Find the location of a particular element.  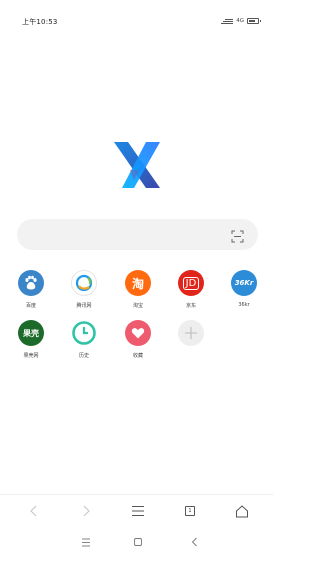

jd-icon-text: JD is located at coordinates (191, 283).